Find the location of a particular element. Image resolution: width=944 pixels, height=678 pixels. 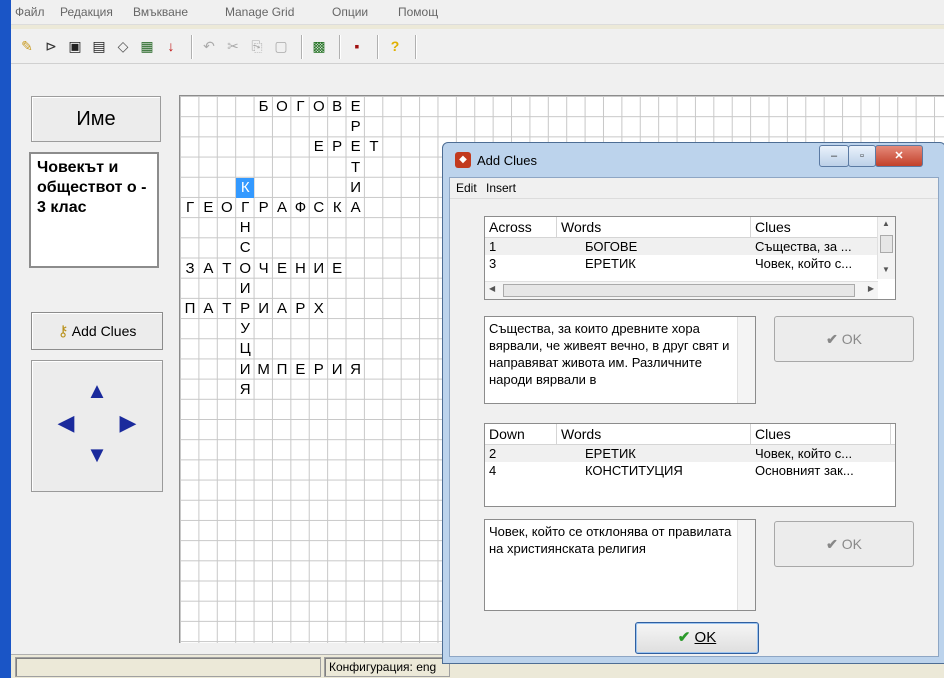

menu-options: Опции is located at coordinates (350, 12).